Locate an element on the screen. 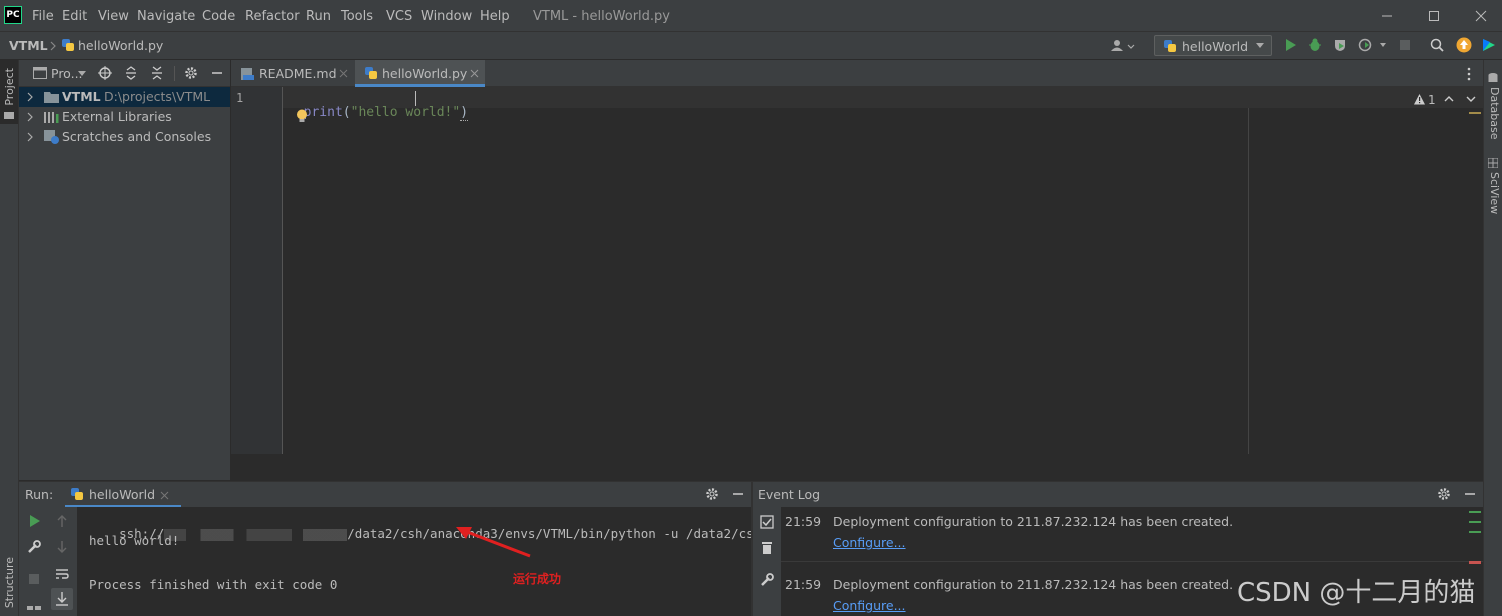  event-log-toolbar is located at coordinates (767, 561).